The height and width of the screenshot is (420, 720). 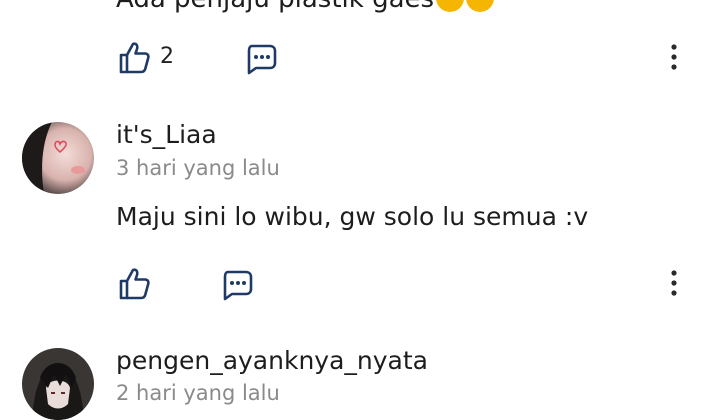 I want to click on username: pengen_ayanknya_nyata, so click(x=272, y=360).